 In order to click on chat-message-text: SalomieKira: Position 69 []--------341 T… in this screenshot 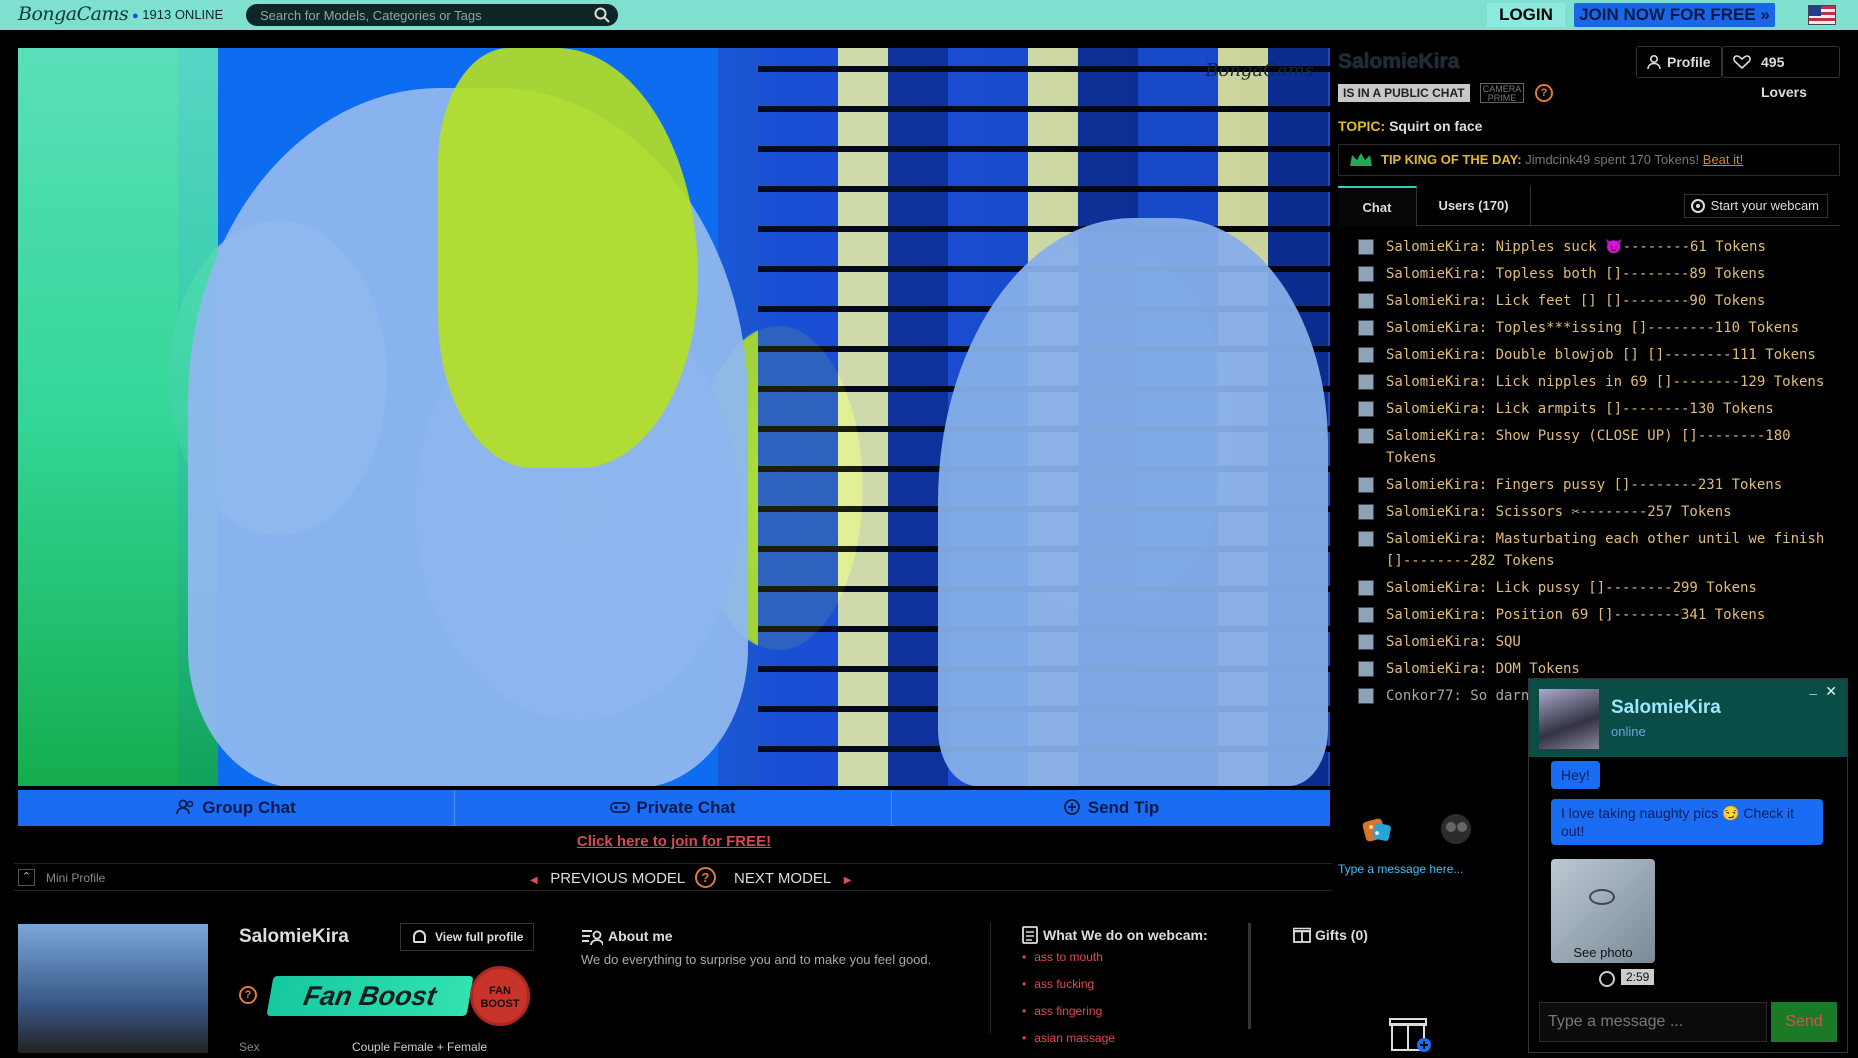, I will do `click(1576, 615)`.